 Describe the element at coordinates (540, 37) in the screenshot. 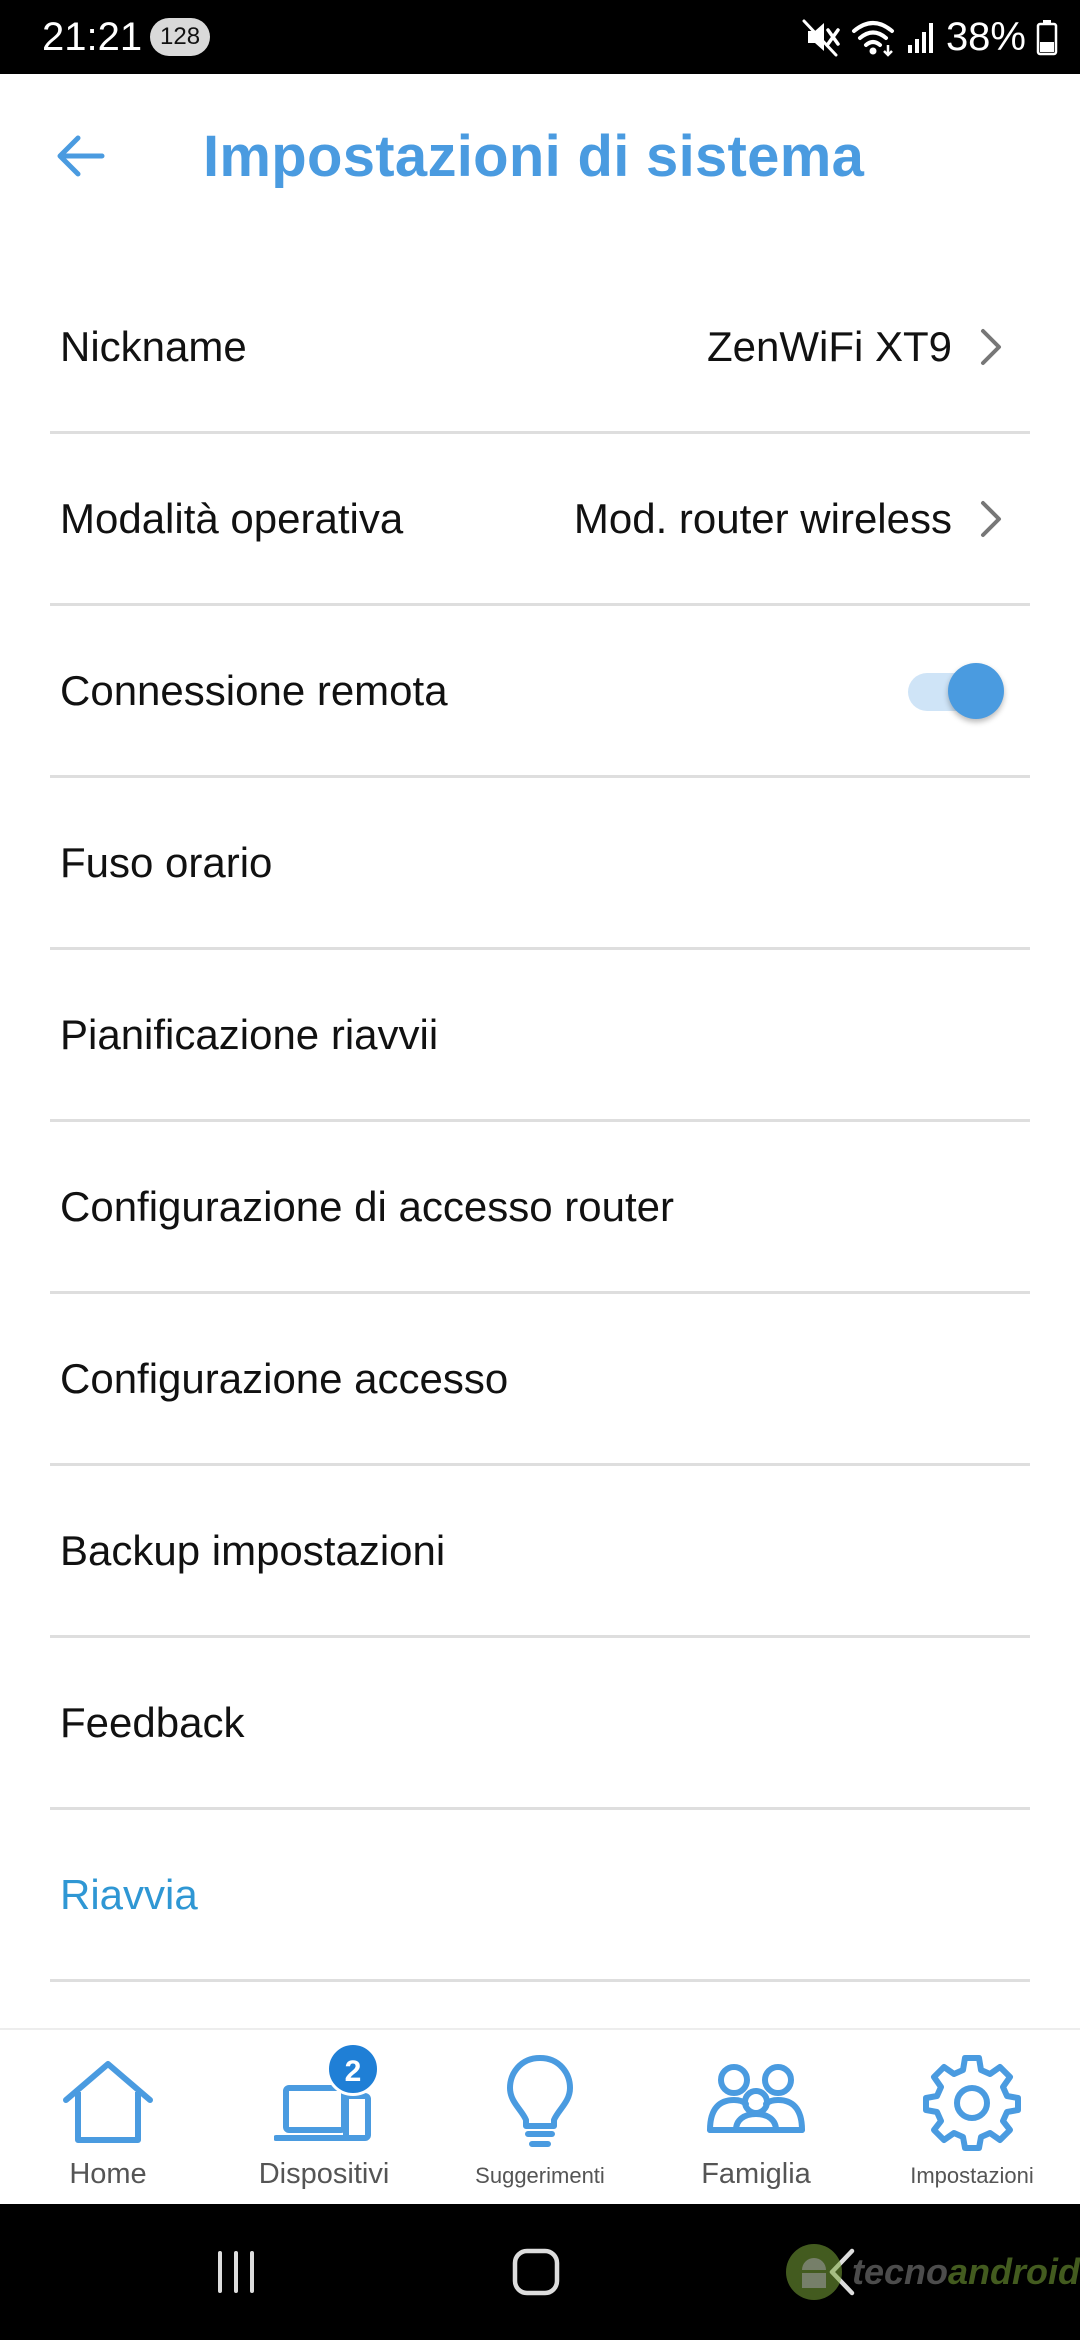

I see `status-bar: 21:21 128 38%` at that location.